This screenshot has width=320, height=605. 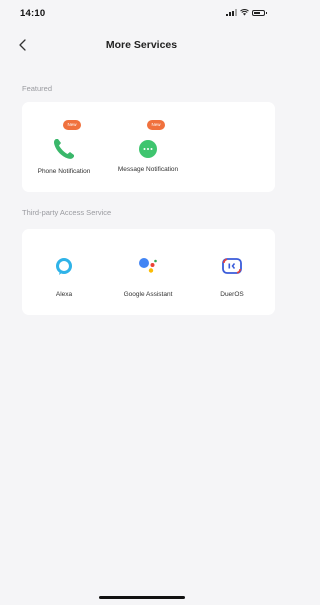 I want to click on battery-icon, so click(x=259, y=12).